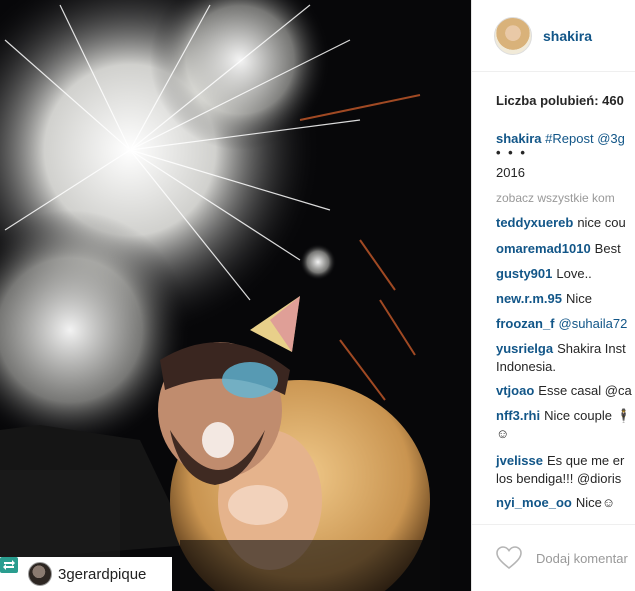 Image resolution: width=635 pixels, height=591 pixels. What do you see at coordinates (585, 138) in the screenshot?
I see `caption-text: #Repost @3g` at bounding box center [585, 138].